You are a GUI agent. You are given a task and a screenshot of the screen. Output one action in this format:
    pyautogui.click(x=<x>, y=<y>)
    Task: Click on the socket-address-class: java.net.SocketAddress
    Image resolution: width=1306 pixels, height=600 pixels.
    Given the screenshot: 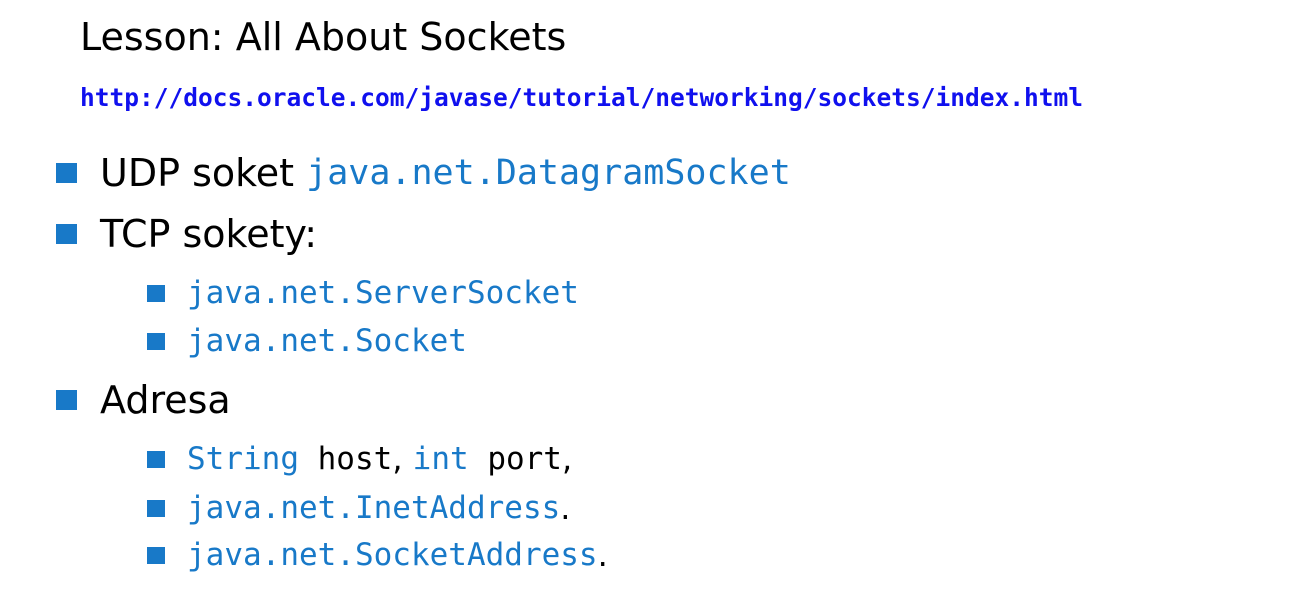 What is the action you would take?
    pyautogui.click(x=392, y=555)
    